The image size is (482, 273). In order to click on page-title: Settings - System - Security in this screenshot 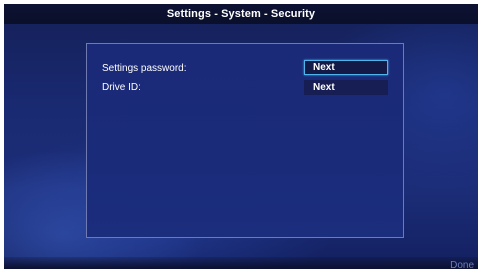, I will do `click(241, 14)`.